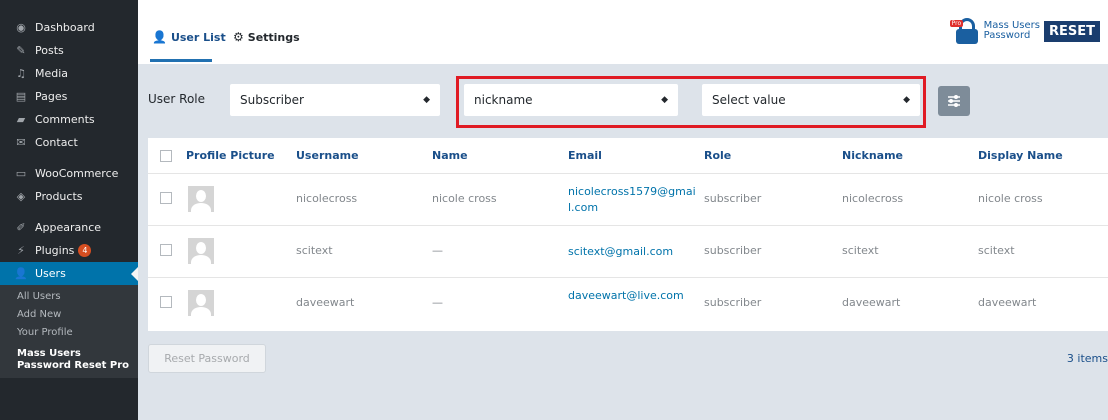 This screenshot has height=420, width=1108. What do you see at coordinates (633, 200) in the screenshot?
I see `email-link: nicolecross1579@gmail.com` at bounding box center [633, 200].